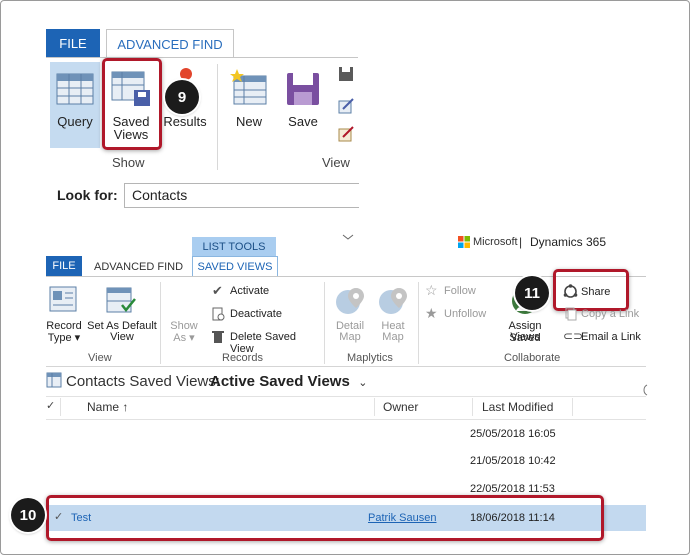 This screenshot has height=555, width=690. Describe the element at coordinates (248, 121) in the screenshot. I see `new-label: New` at that location.